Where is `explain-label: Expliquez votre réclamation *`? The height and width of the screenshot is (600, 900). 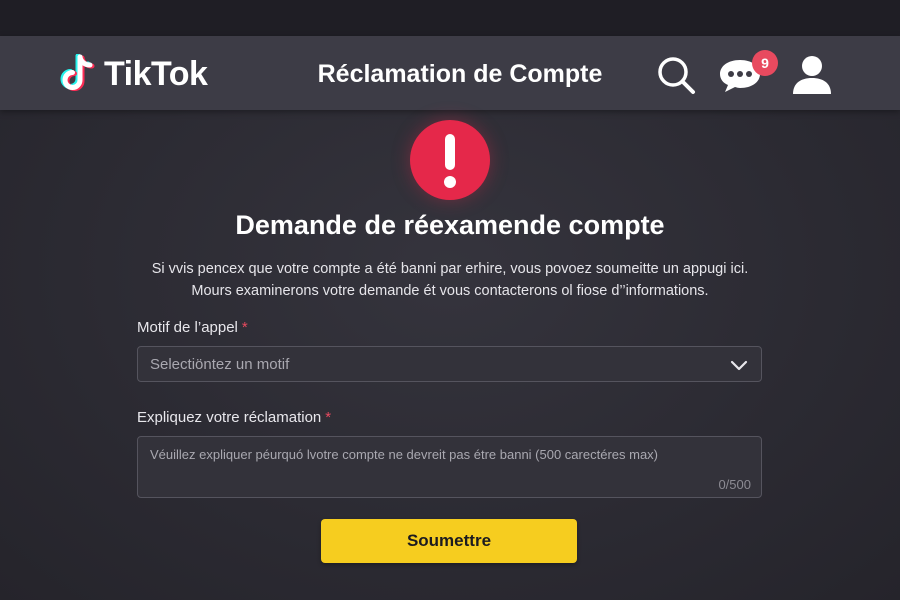
explain-label: Expliquez votre réclamation * is located at coordinates (234, 417).